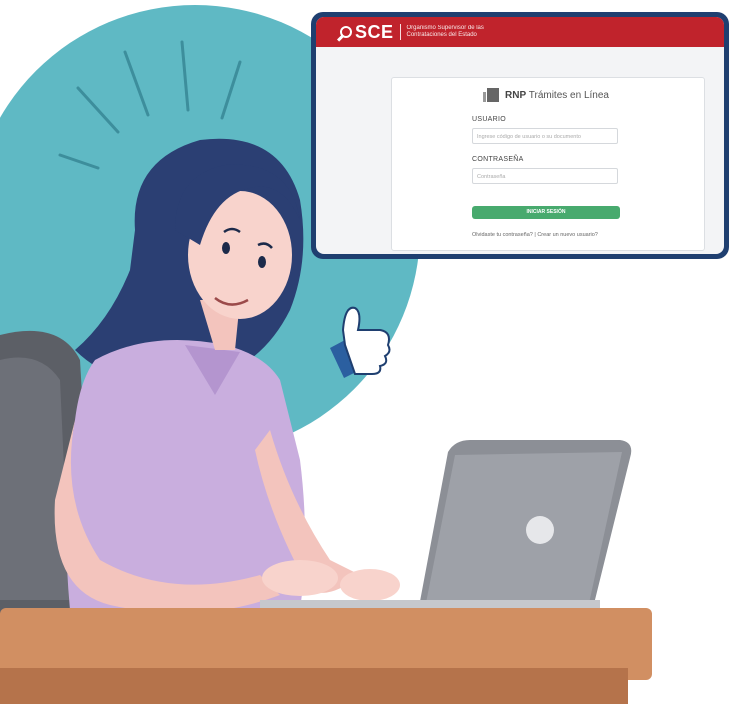 The width and height of the screenshot is (732, 704). Describe the element at coordinates (546, 212) in the screenshot. I see `login-button: INICIAR SESIÓN` at that location.